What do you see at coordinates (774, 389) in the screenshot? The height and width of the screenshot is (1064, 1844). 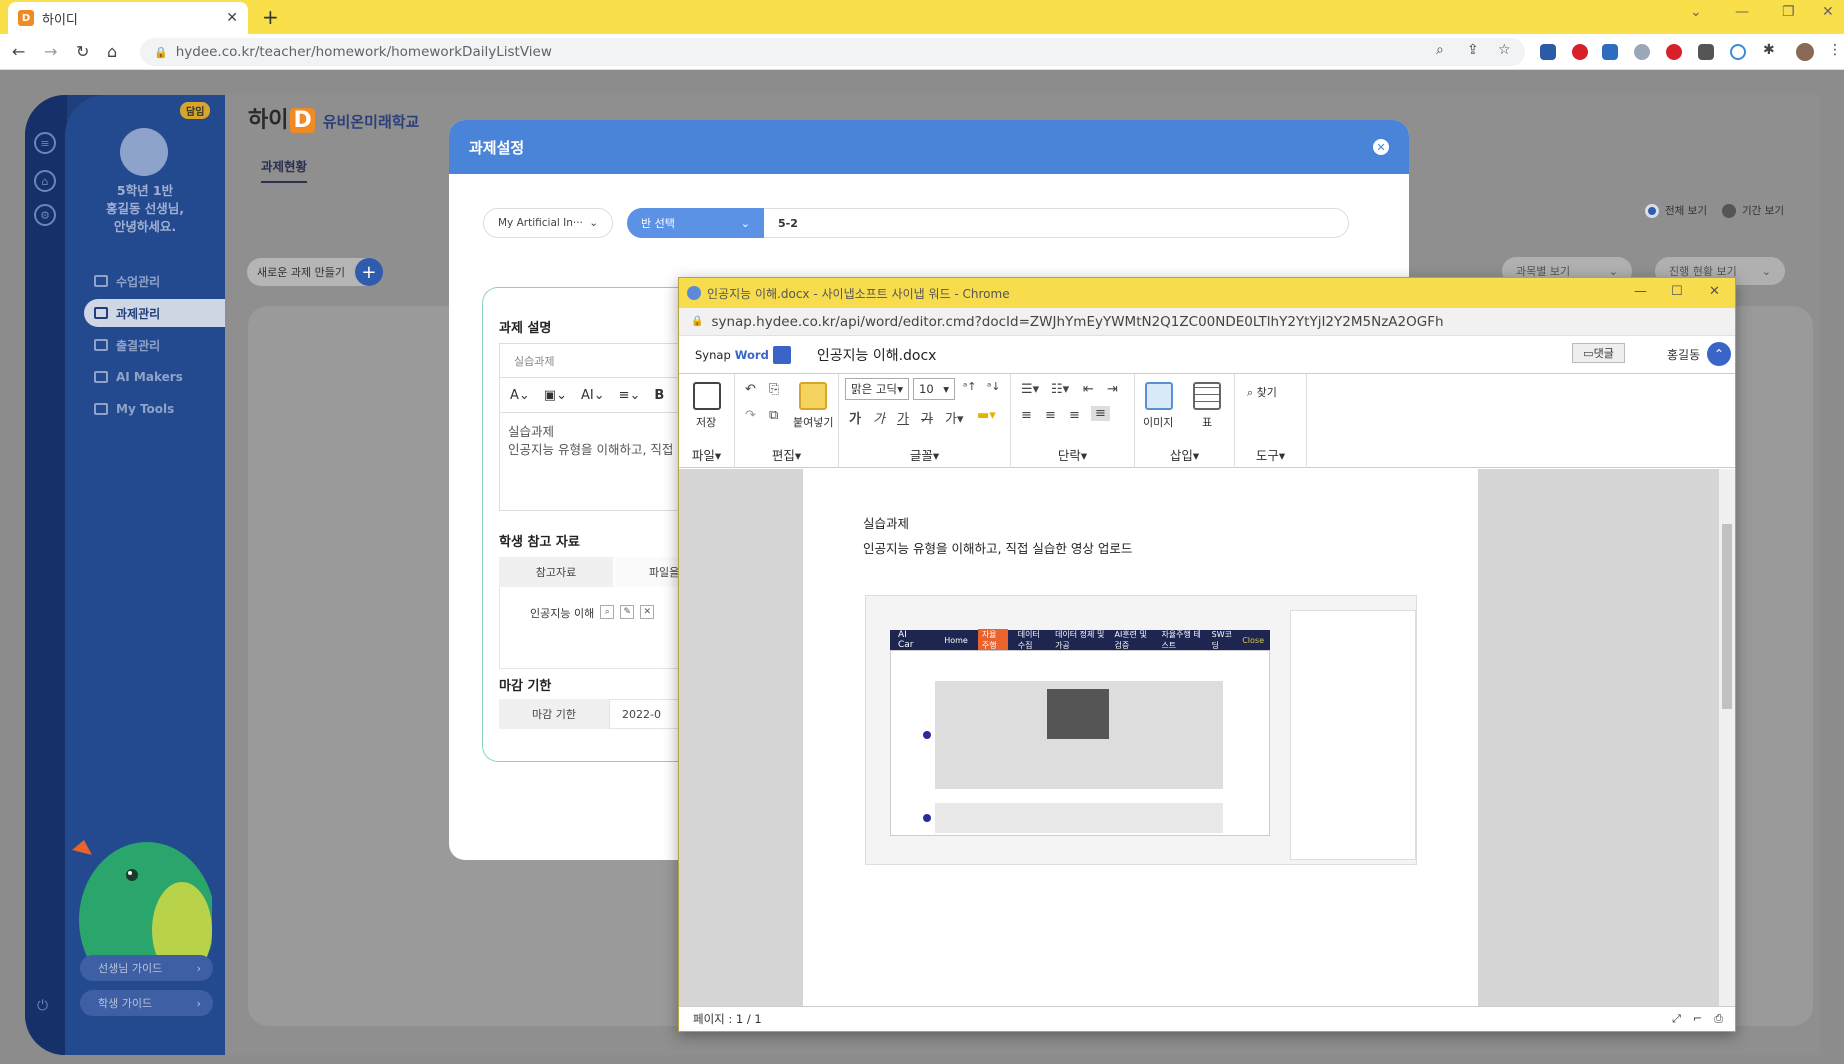 I see `copy-format-icon: ⎘` at bounding box center [774, 389].